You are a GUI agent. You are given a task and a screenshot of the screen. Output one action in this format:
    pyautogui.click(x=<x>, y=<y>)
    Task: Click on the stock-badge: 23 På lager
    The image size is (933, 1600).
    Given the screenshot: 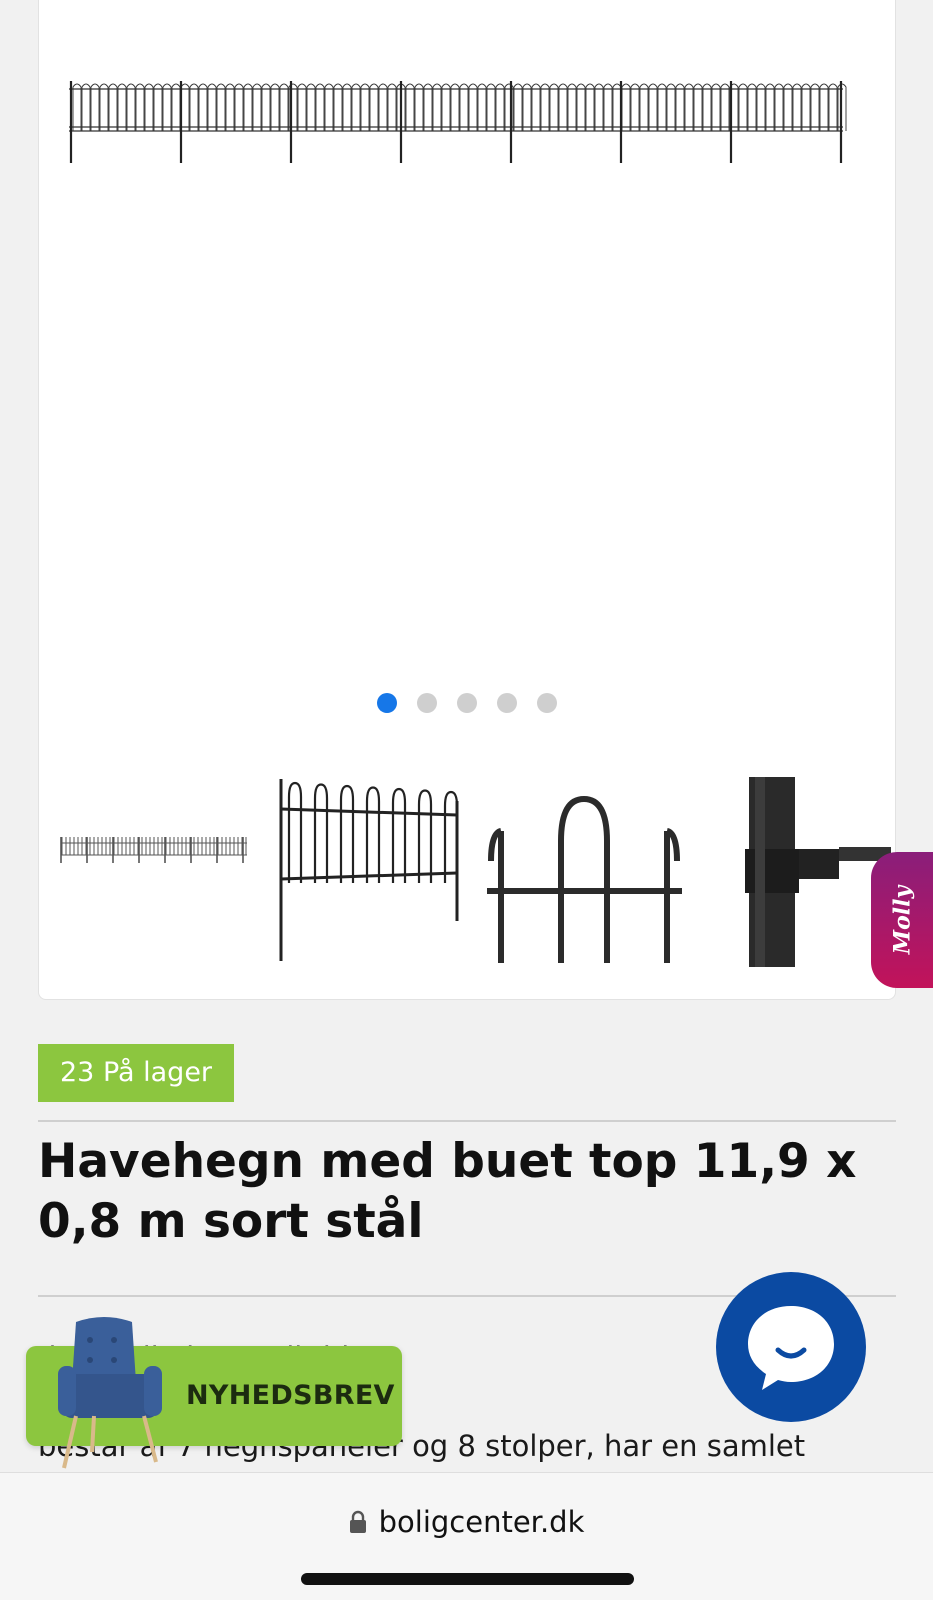 What is the action you would take?
    pyautogui.click(x=136, y=1073)
    